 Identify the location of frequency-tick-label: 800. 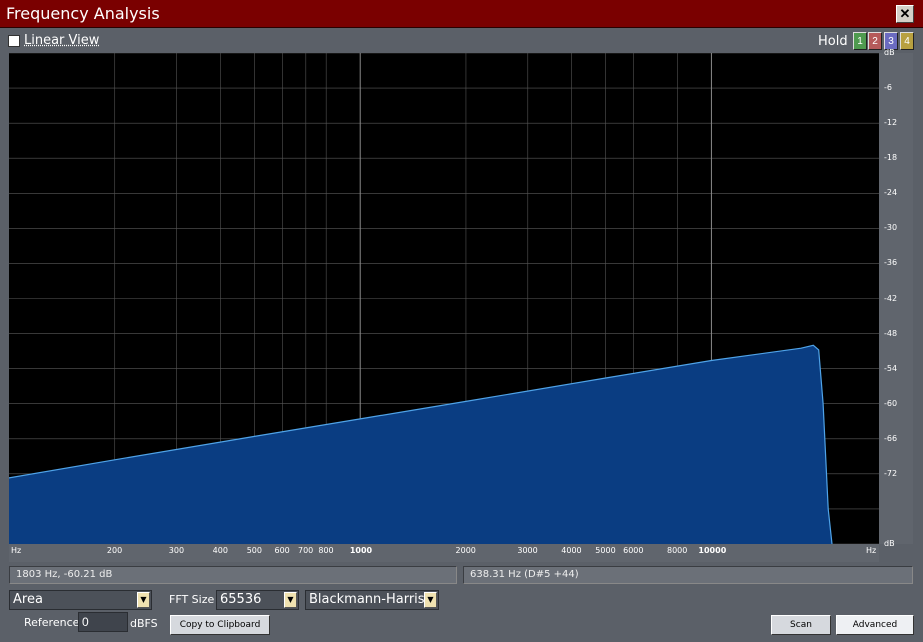
(326, 550).